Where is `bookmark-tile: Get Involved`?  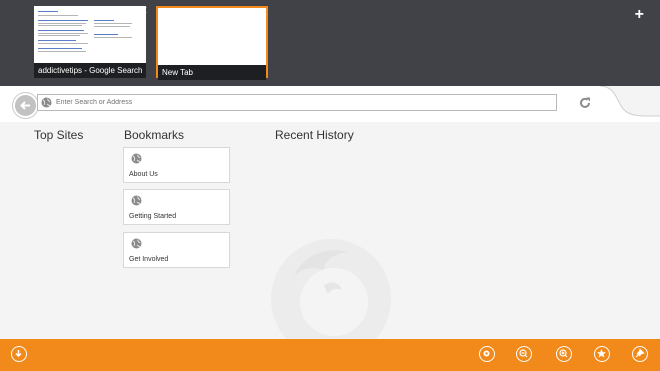 bookmark-tile: Get Involved is located at coordinates (176, 250).